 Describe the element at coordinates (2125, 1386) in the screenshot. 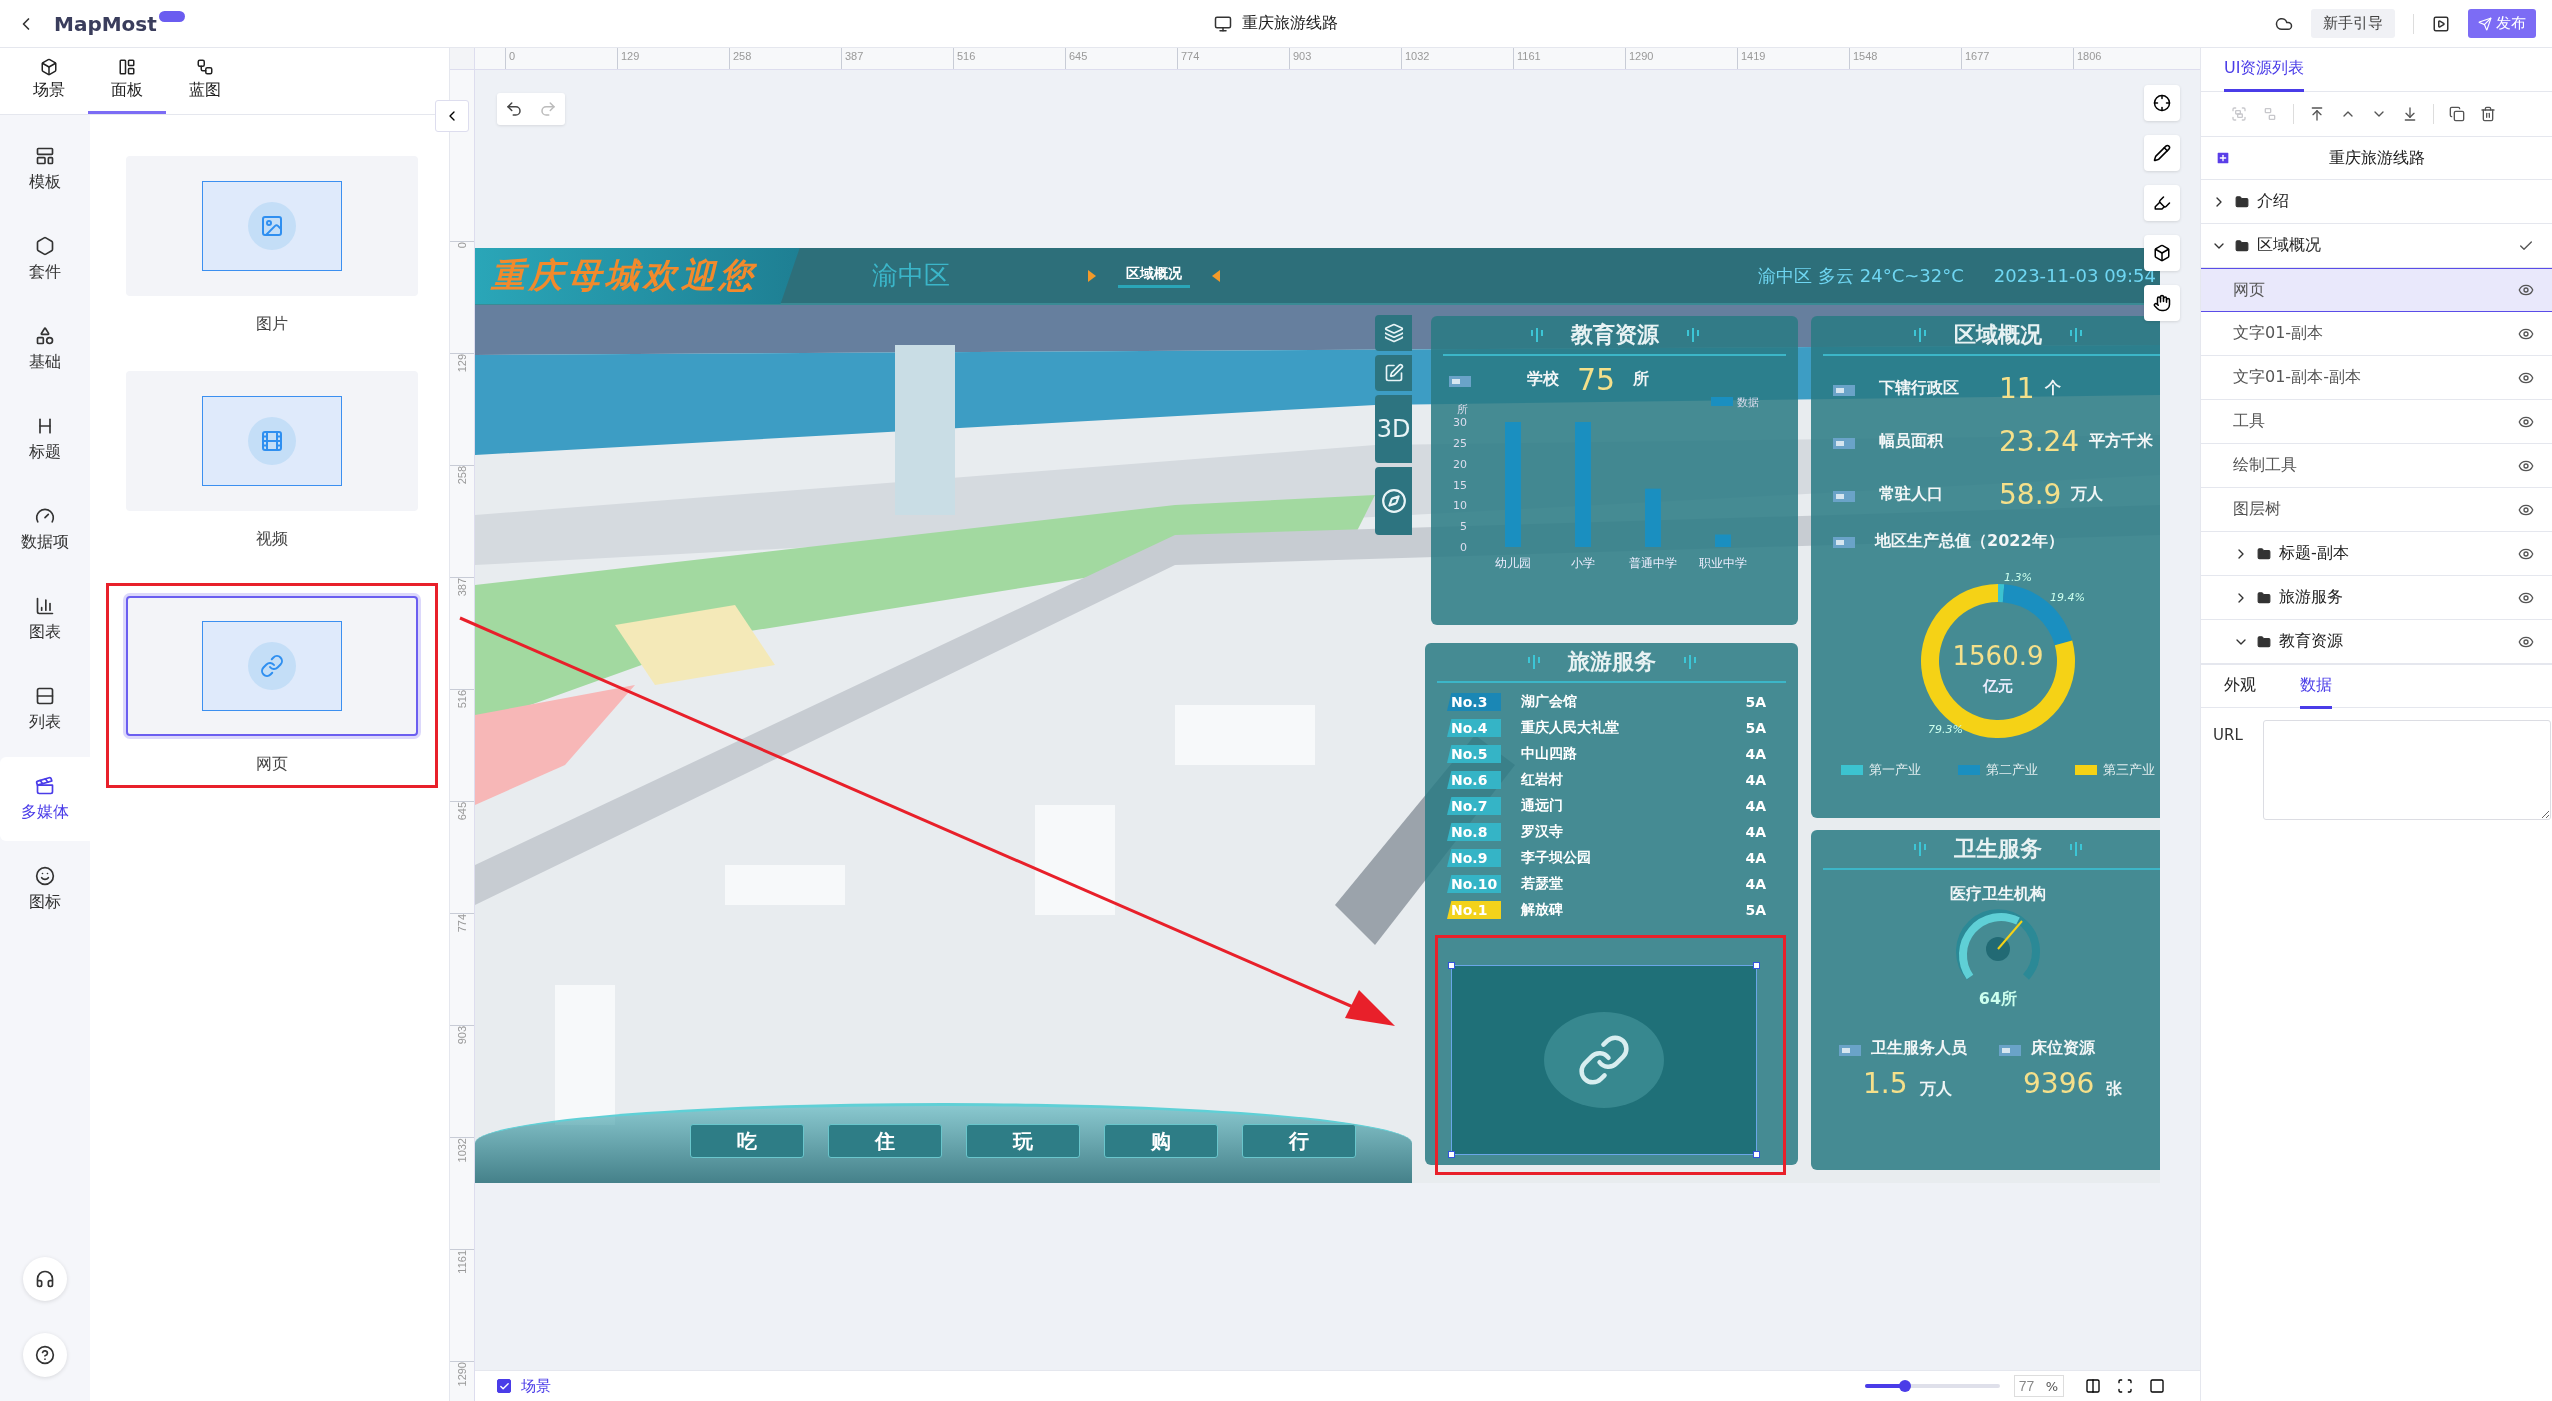

I see `fit-screen-button` at that location.